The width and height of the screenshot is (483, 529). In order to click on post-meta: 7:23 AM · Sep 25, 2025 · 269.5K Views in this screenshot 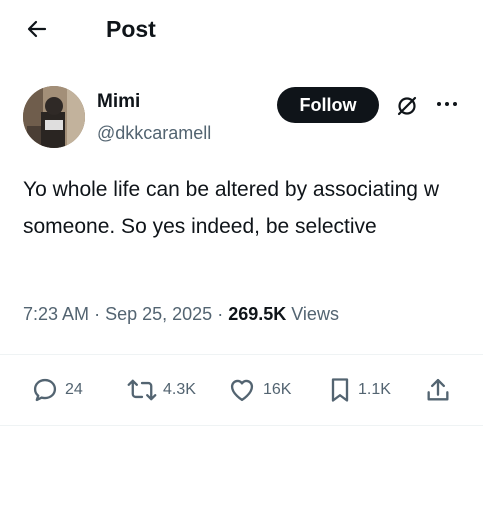, I will do `click(181, 314)`.